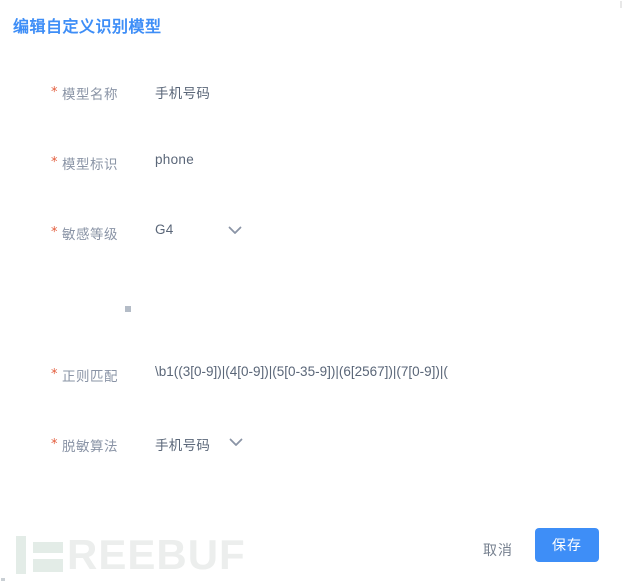 The height and width of the screenshot is (586, 623). I want to click on form-row-masking-algorithm: * 脱敏算法 手机号码, so click(311, 449).